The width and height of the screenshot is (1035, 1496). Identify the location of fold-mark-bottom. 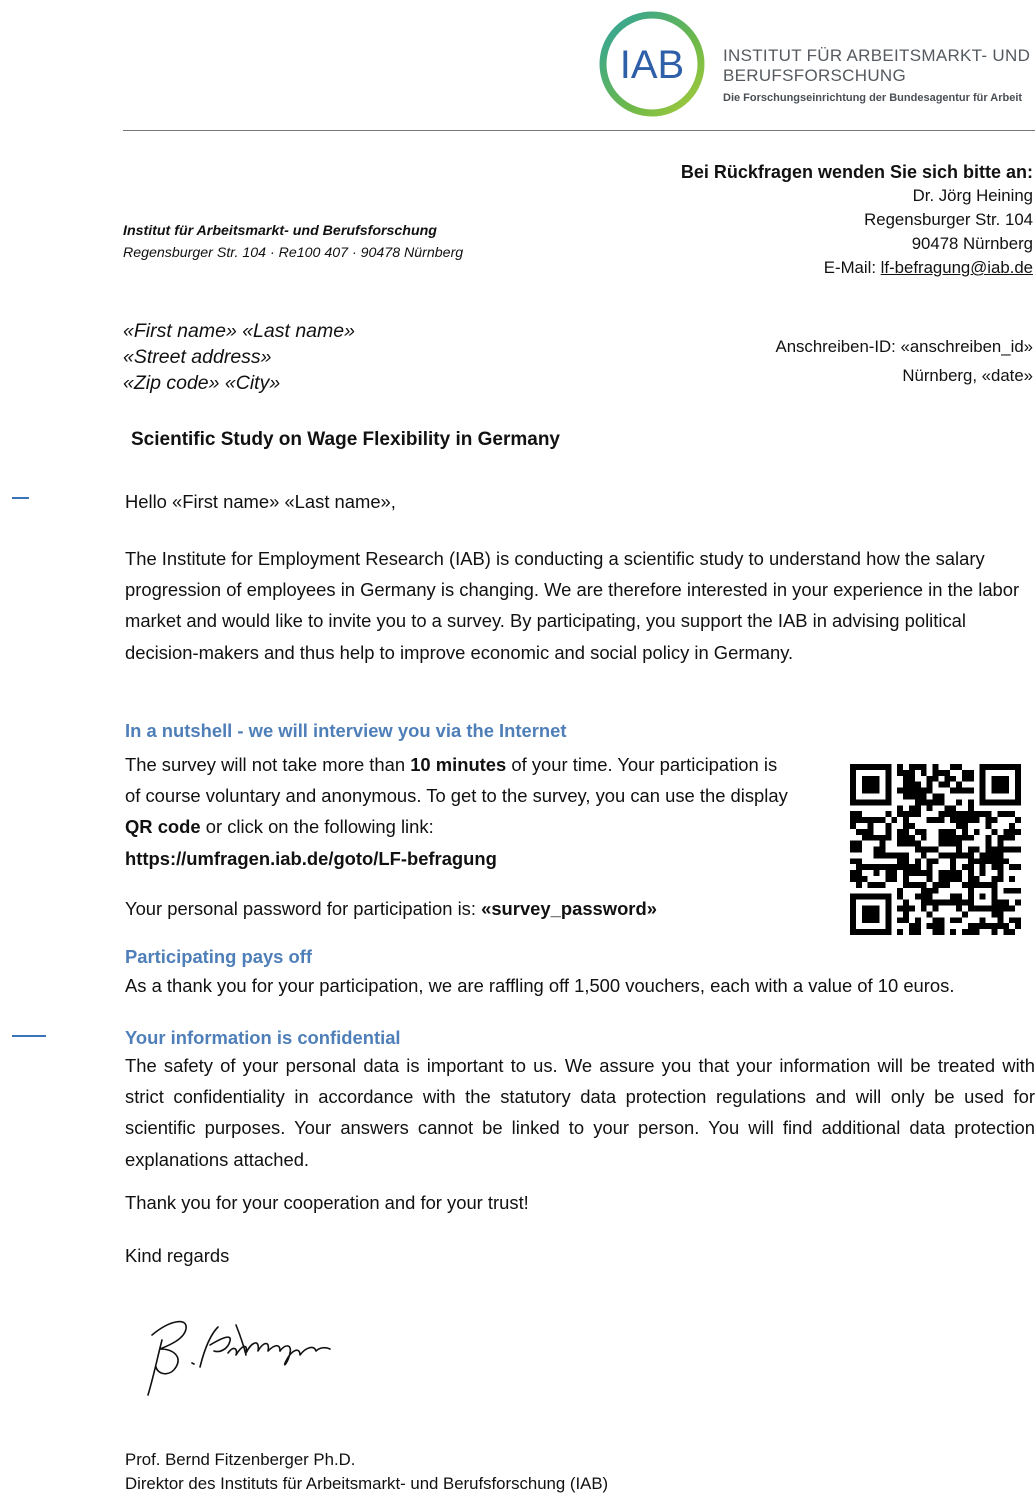
(29, 1036).